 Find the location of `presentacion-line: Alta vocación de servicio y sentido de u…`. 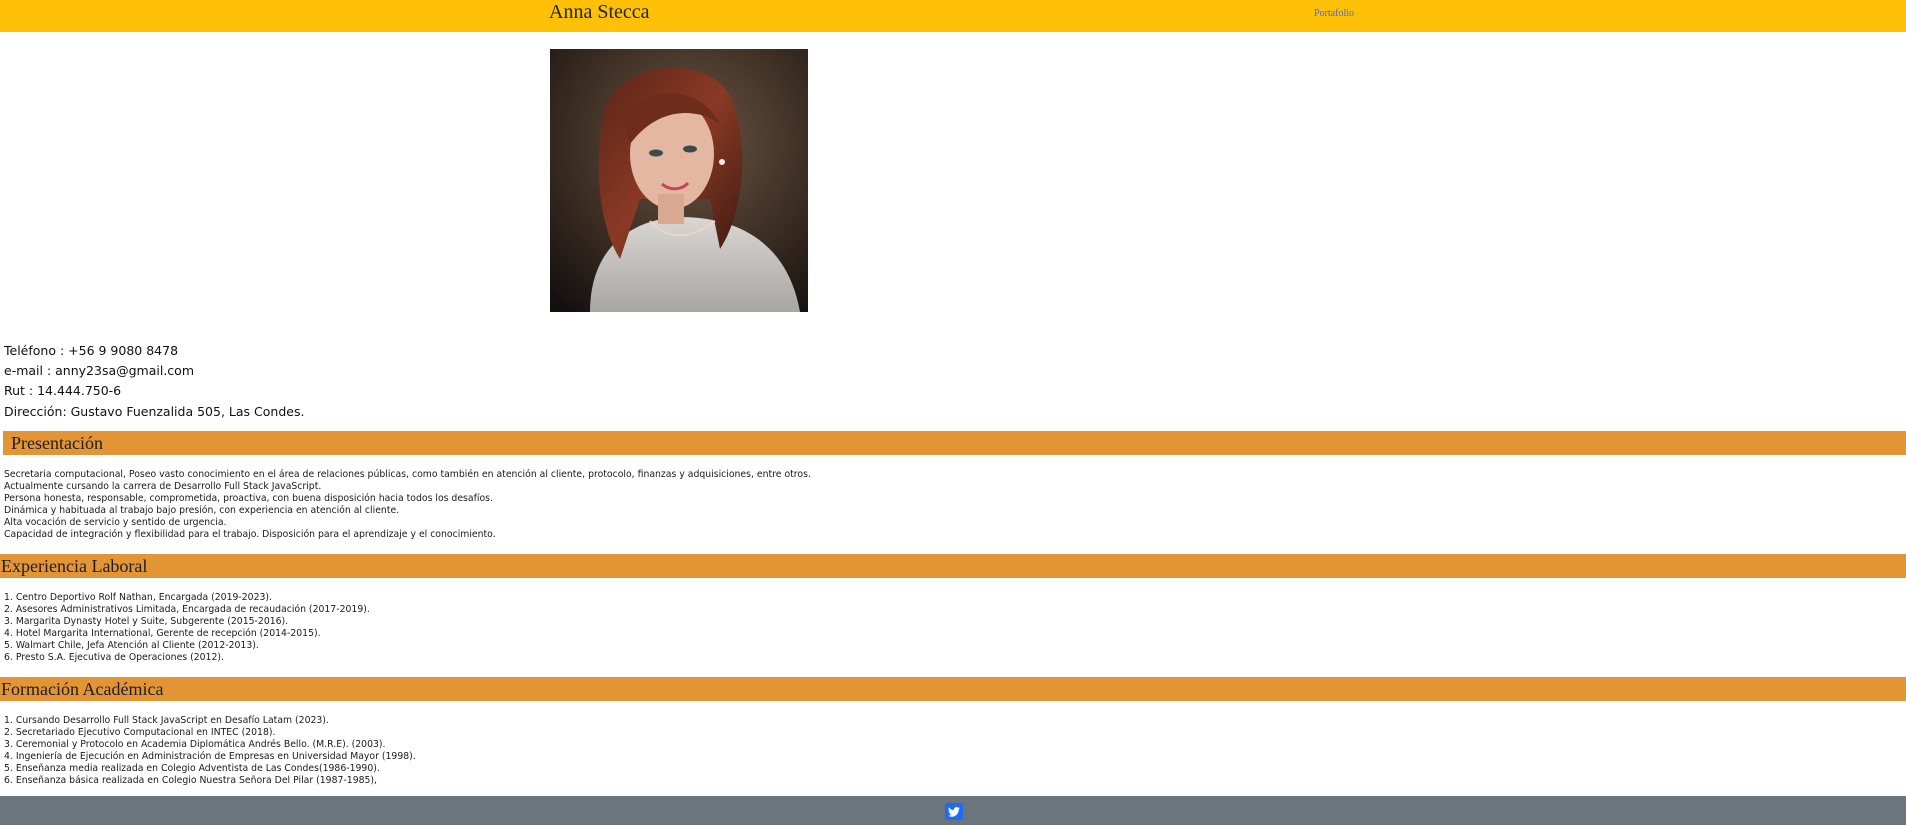

presentacion-line: Alta vocación de servicio y sentido de u… is located at coordinates (115, 522).